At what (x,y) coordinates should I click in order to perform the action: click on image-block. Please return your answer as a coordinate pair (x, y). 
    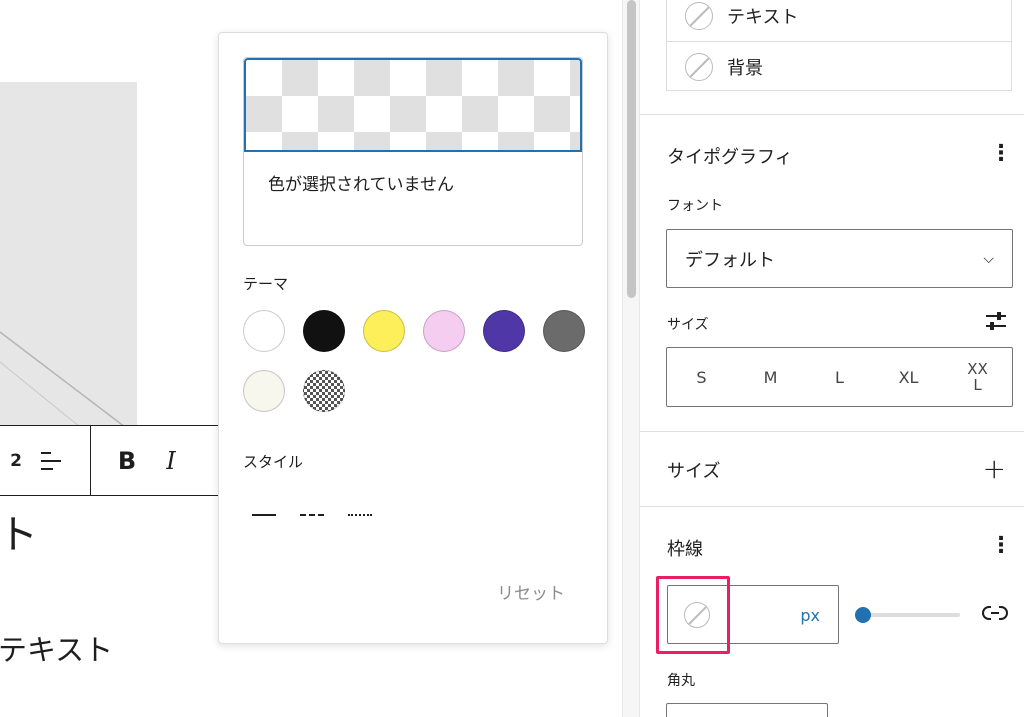
    Looking at the image, I should click on (68, 254).